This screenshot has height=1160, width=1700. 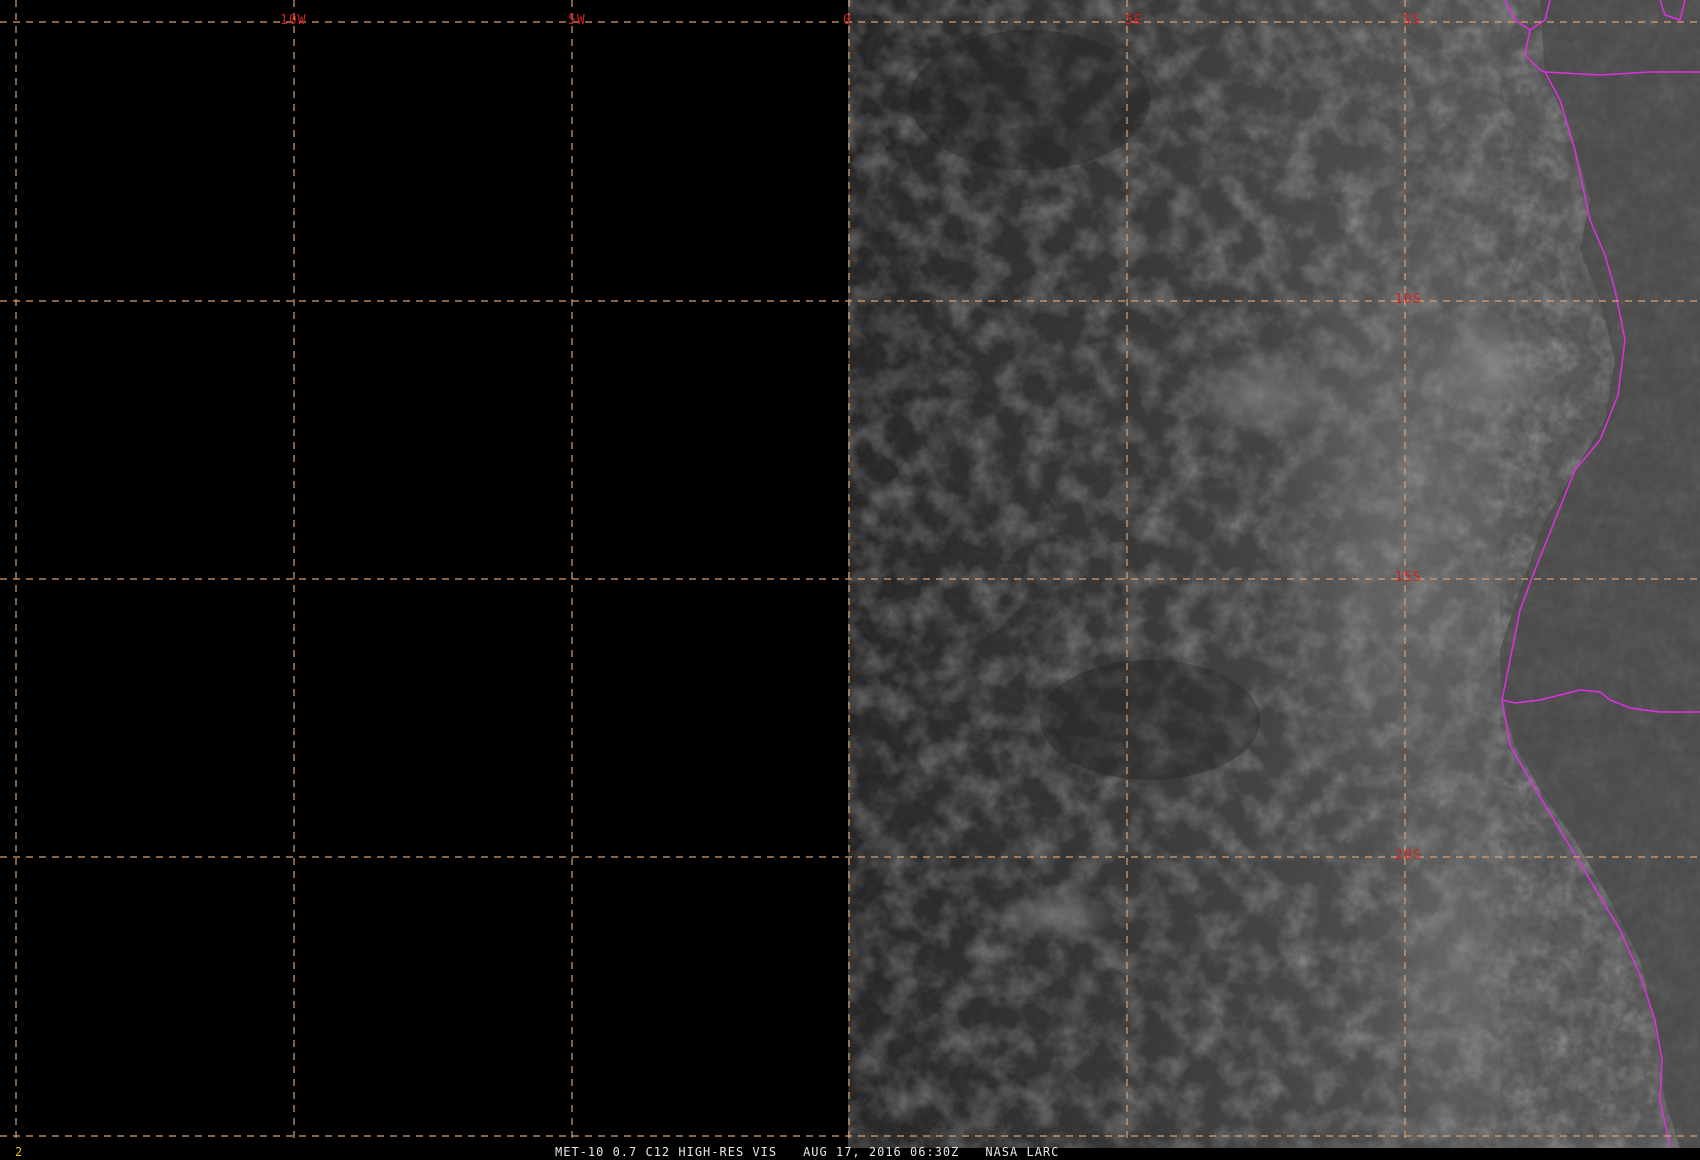 I want to click on dark-cloud-gap-north, so click(x=1030, y=100).